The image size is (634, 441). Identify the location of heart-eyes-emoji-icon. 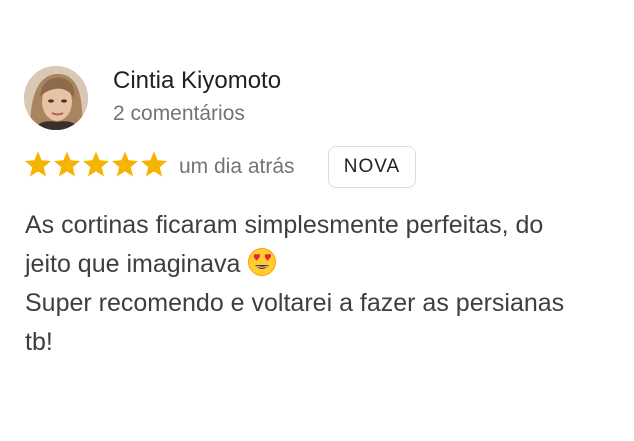
(262, 263).